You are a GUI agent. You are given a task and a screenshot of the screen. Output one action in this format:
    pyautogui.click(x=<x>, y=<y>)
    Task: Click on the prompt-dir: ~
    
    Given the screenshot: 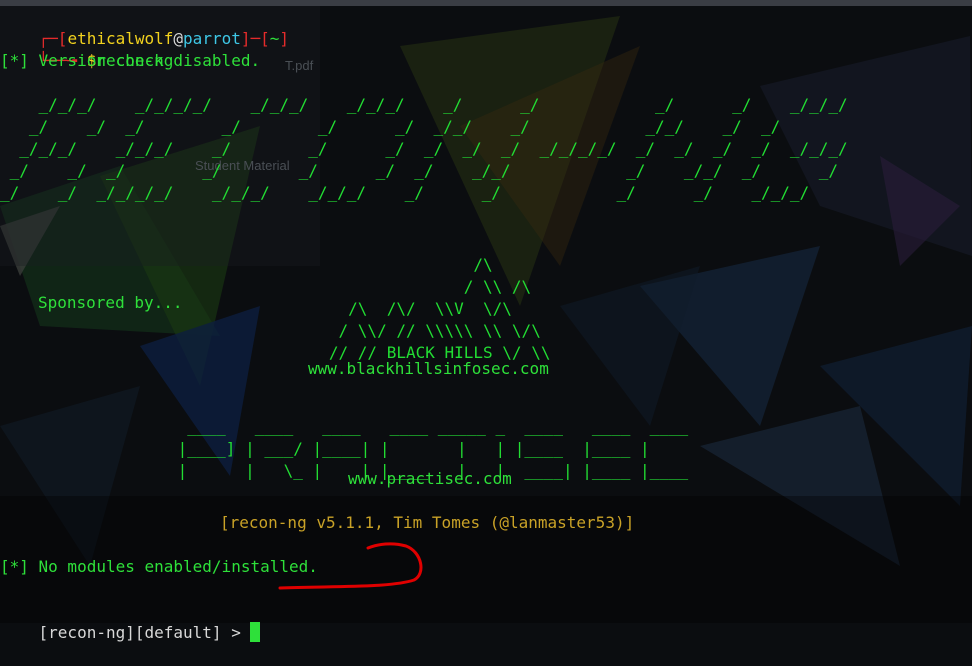 What is the action you would take?
    pyautogui.click(x=274, y=38)
    